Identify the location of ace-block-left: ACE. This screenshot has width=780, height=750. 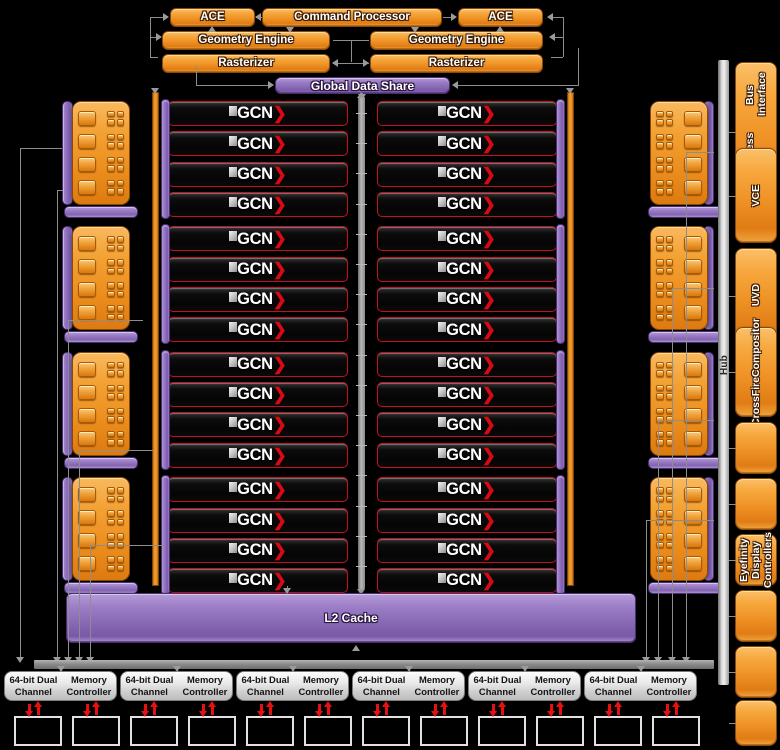
(212, 17).